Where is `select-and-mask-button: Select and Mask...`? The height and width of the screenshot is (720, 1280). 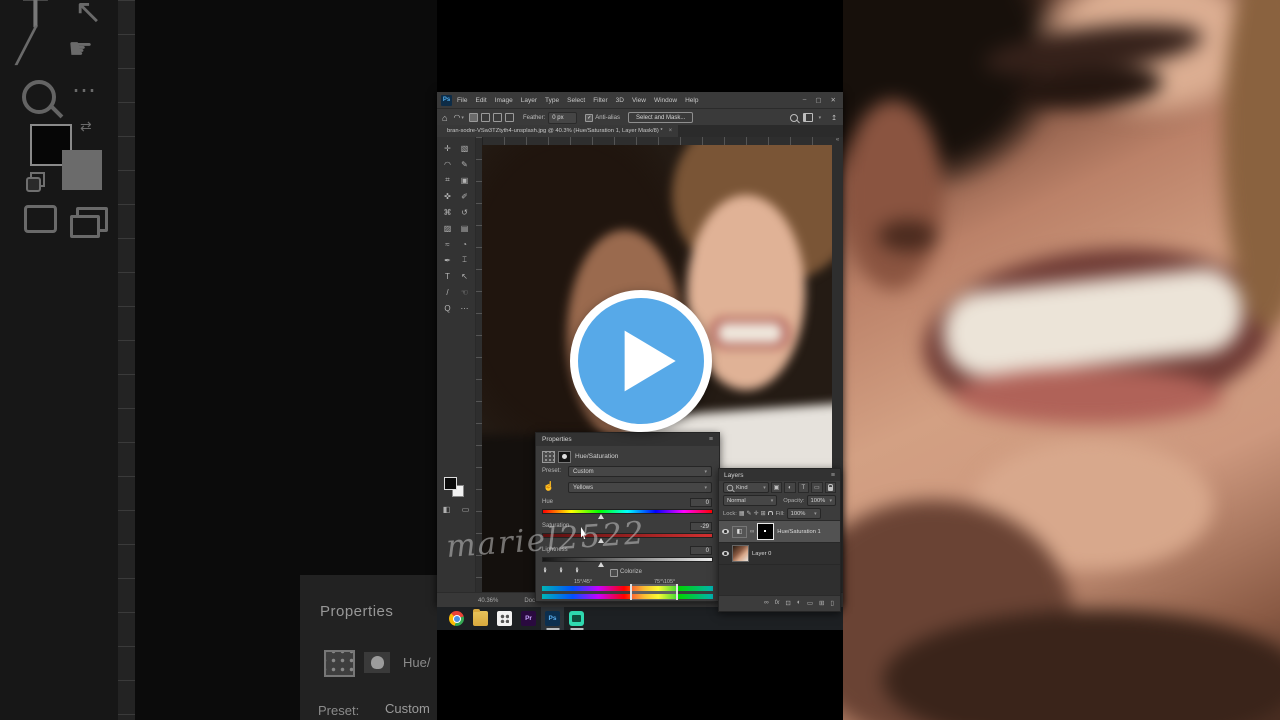
select-and-mask-button: Select and Mask... is located at coordinates (660, 117).